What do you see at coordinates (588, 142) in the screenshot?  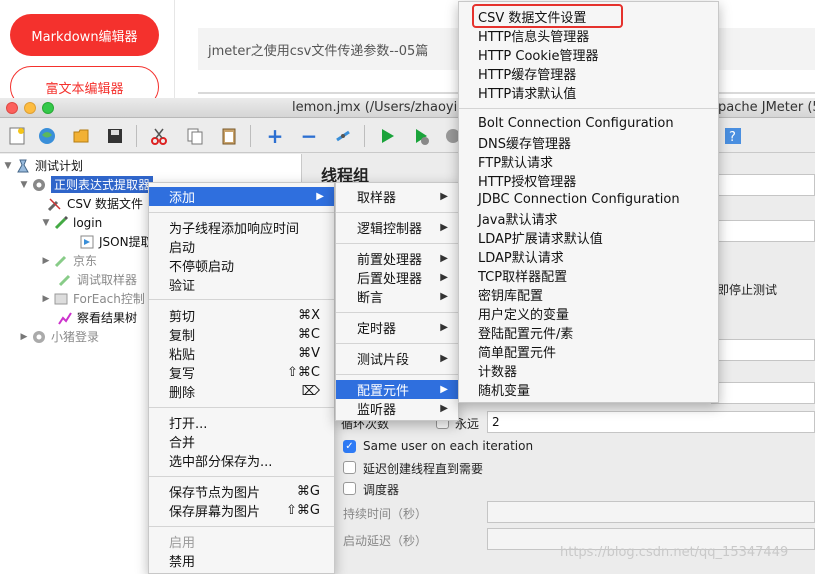 I see `menu-item-dns-cache-manager: DNS缓存管理器` at bounding box center [588, 142].